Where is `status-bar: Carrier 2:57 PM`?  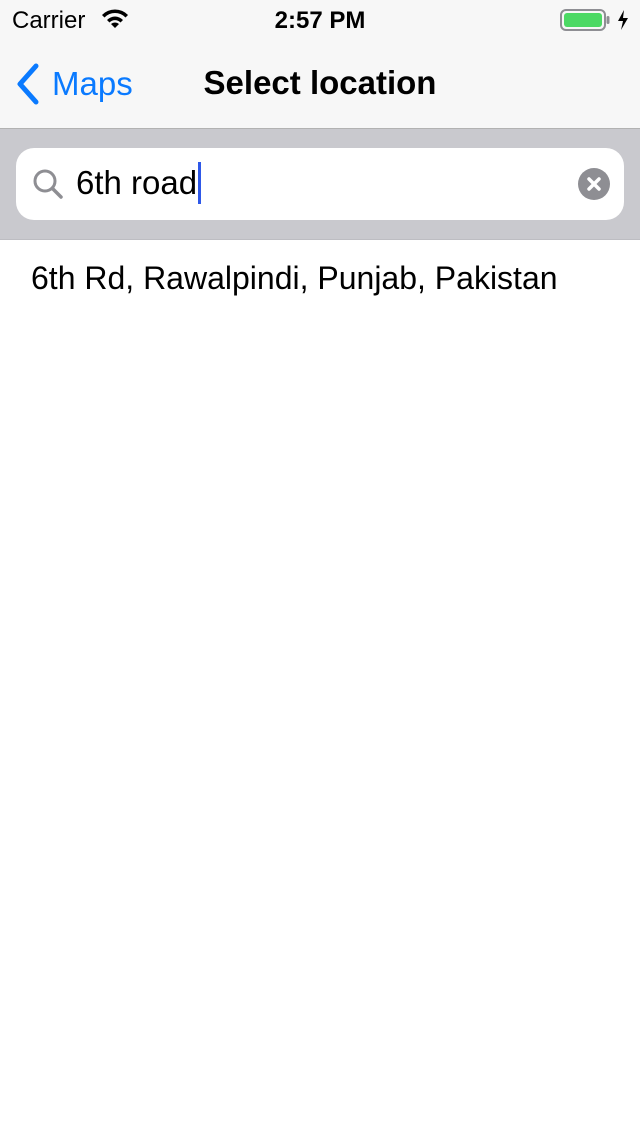
status-bar: Carrier 2:57 PM is located at coordinates (320, 20).